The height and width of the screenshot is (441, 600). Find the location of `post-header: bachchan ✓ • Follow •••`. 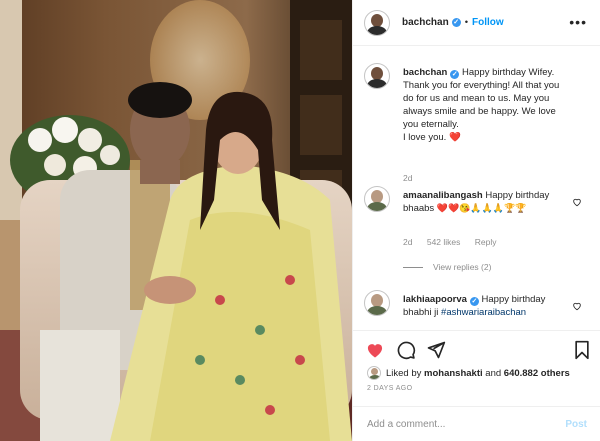

post-header: bachchan ✓ • Follow ••• is located at coordinates (476, 23).